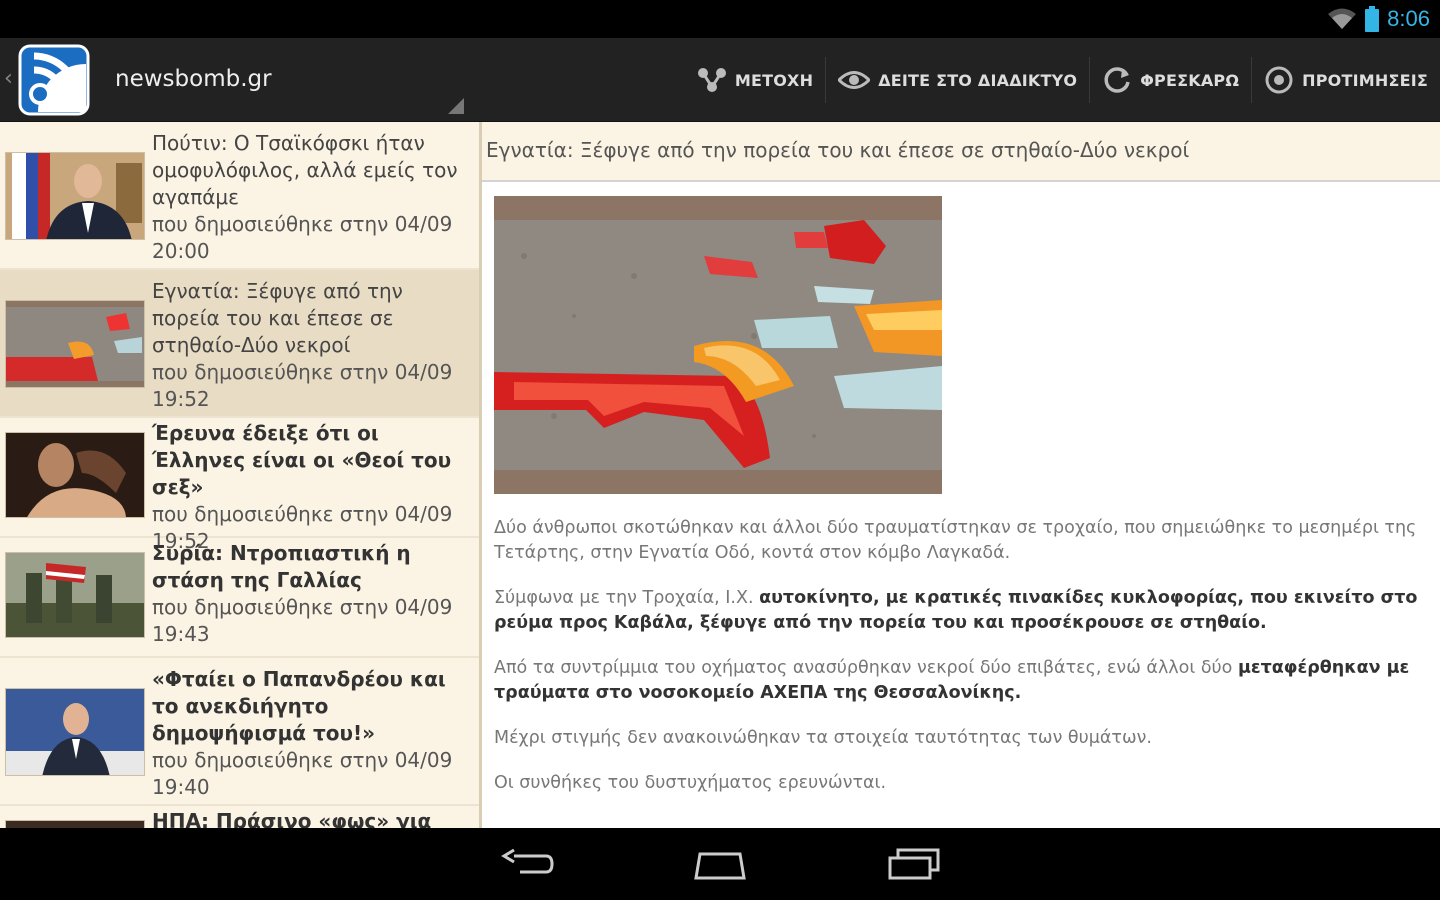  I want to click on app-logo-icon, so click(54, 80).